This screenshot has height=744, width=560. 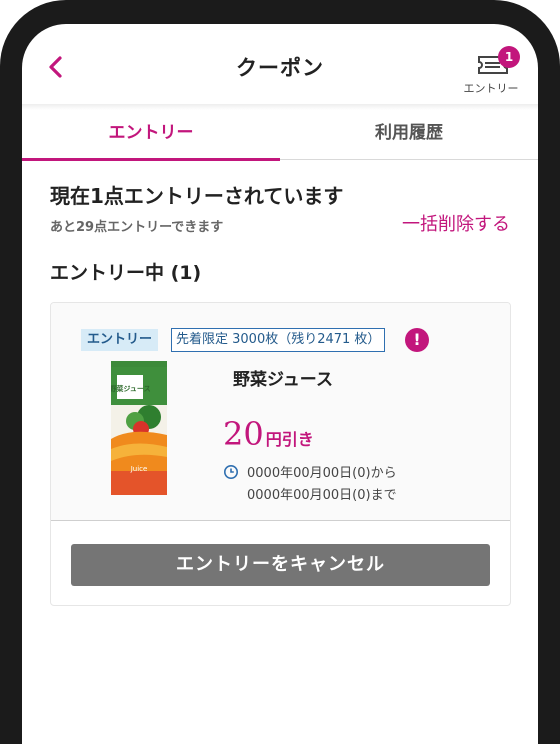 What do you see at coordinates (243, 434) in the screenshot?
I see `discount-value: 20` at bounding box center [243, 434].